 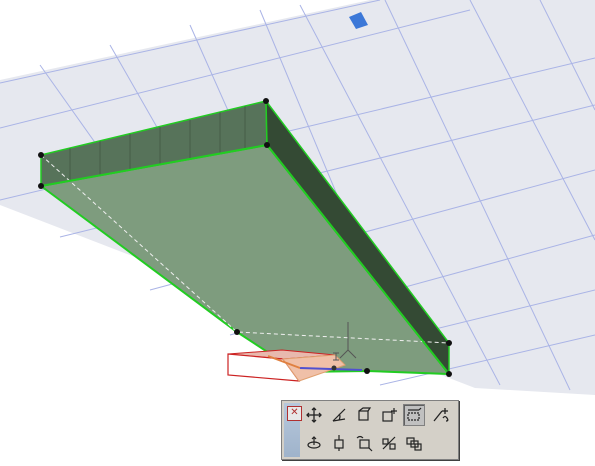 I want to click on mirror-copy-icon, so click(x=389, y=443).